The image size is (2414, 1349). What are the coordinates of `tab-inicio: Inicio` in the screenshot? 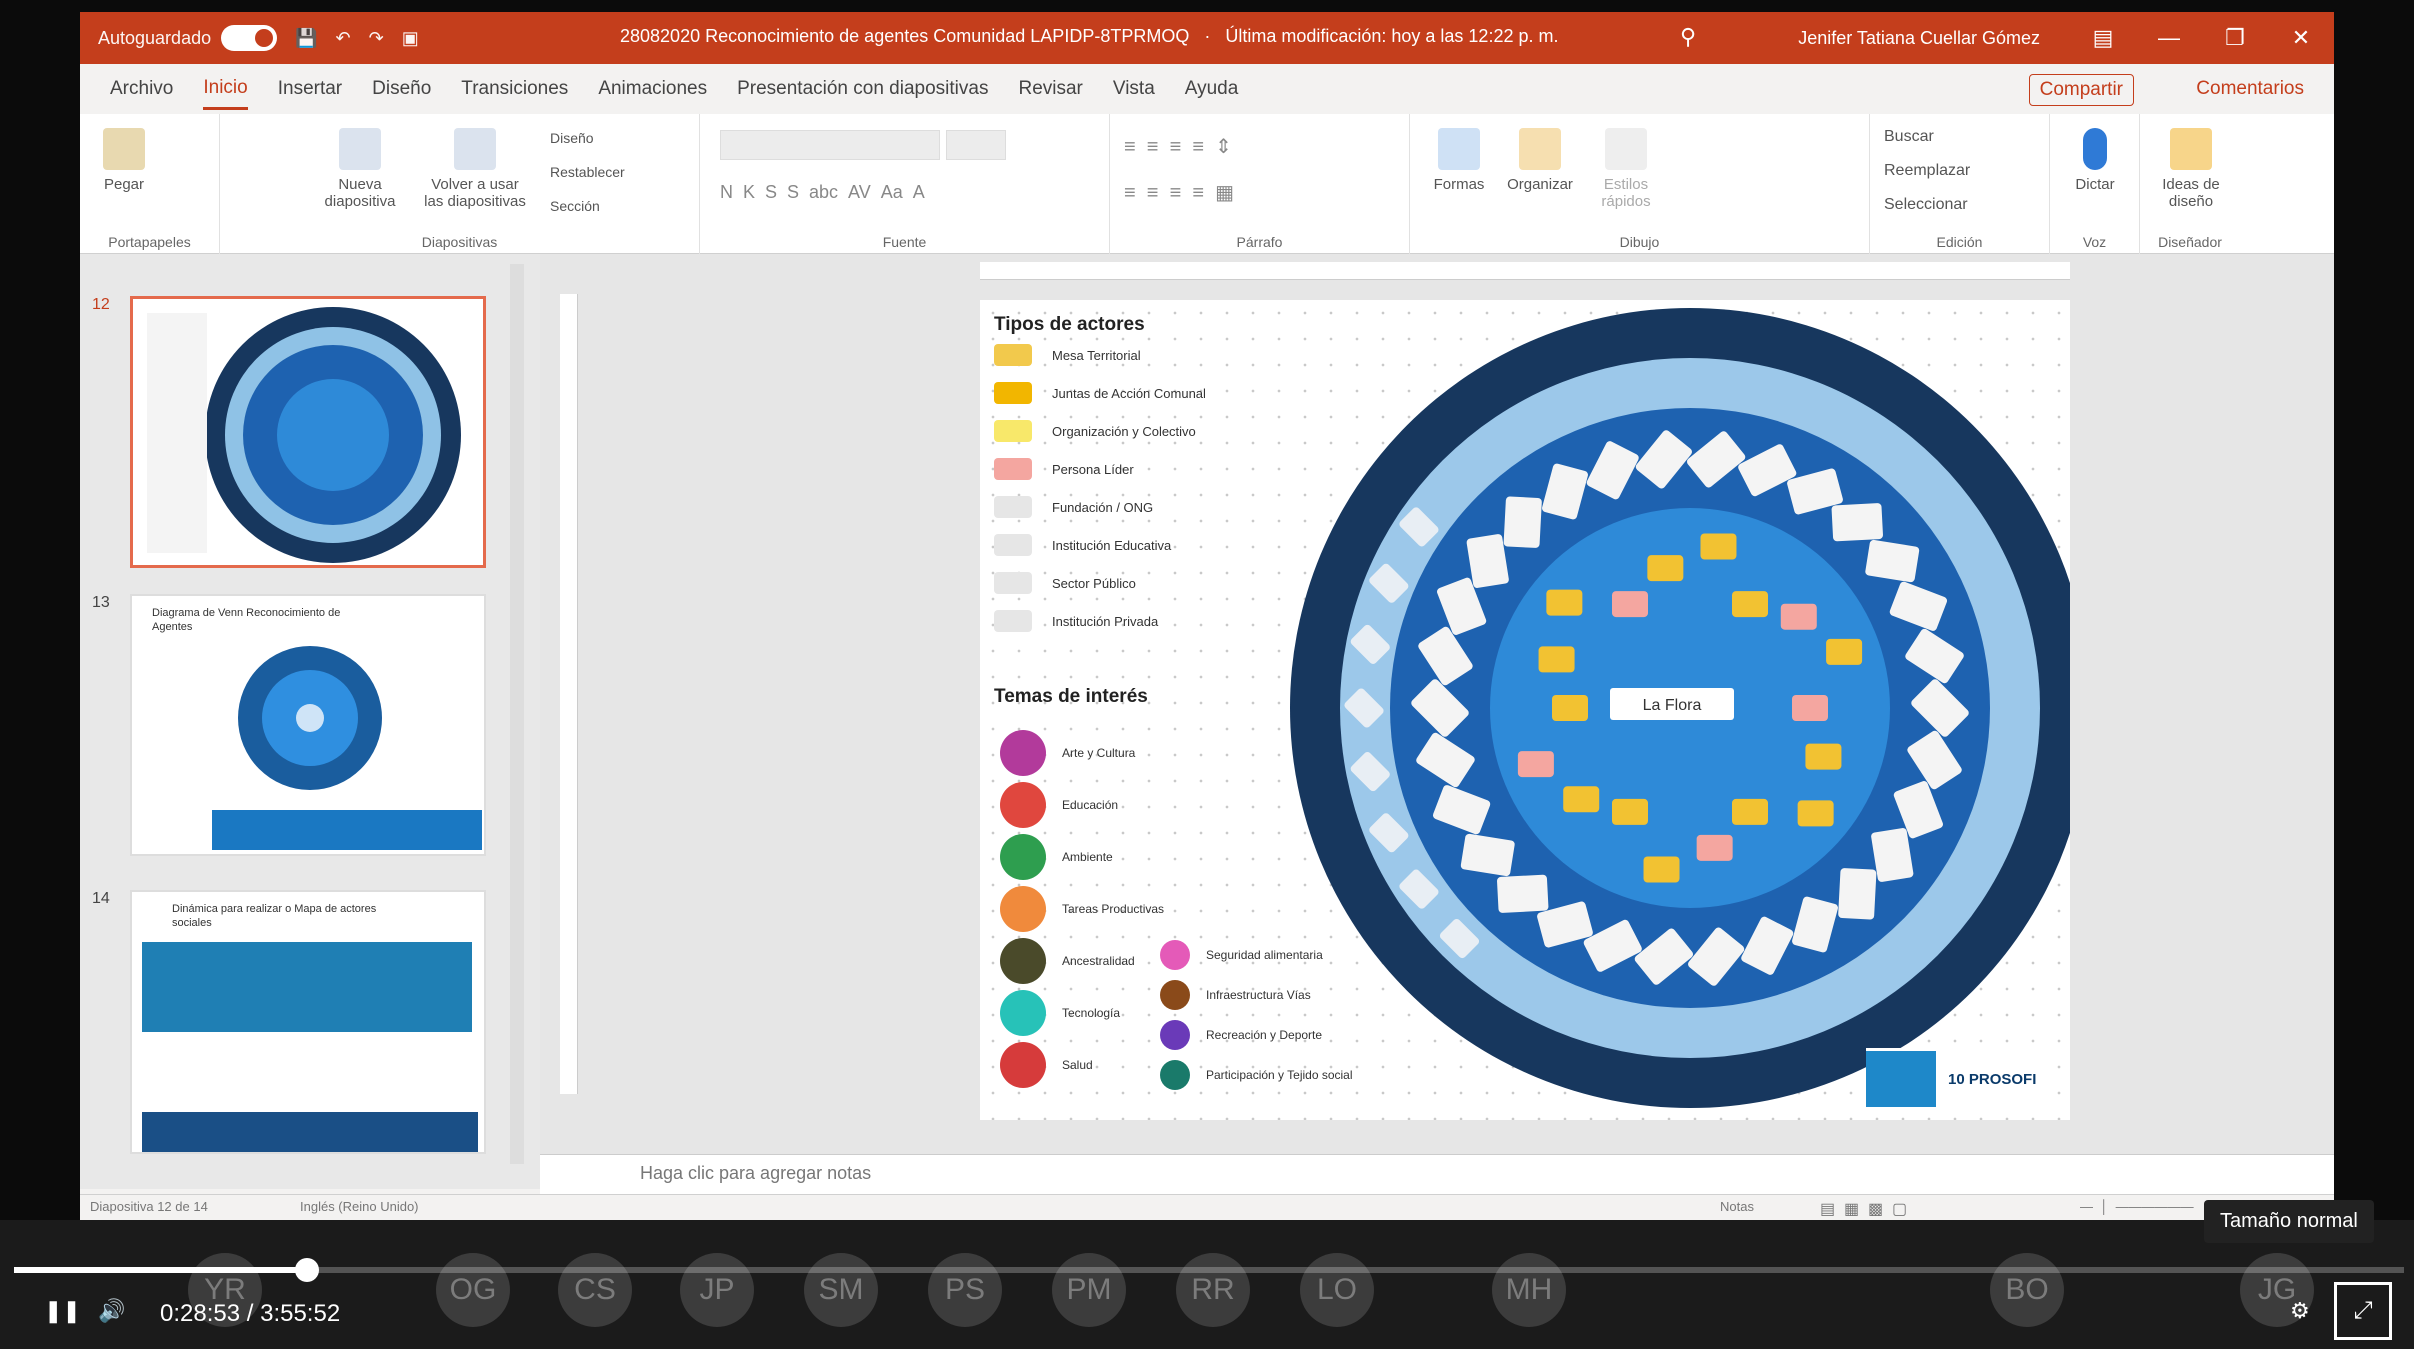 It's located at (225, 89).